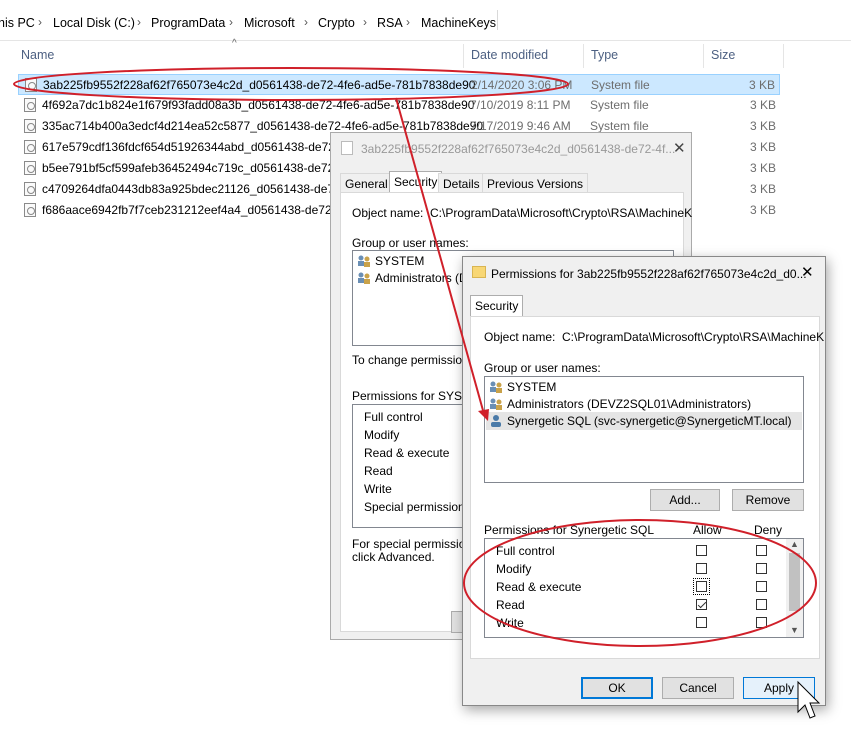 The image size is (851, 730). Describe the element at coordinates (440, 256) in the screenshot. I see `annotation-arrow` at that location.